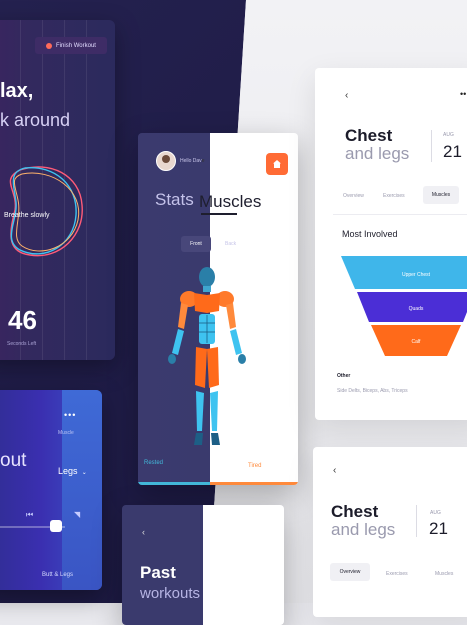  I want to click on breathe-instruction: Breathe slowly, so click(27, 215).